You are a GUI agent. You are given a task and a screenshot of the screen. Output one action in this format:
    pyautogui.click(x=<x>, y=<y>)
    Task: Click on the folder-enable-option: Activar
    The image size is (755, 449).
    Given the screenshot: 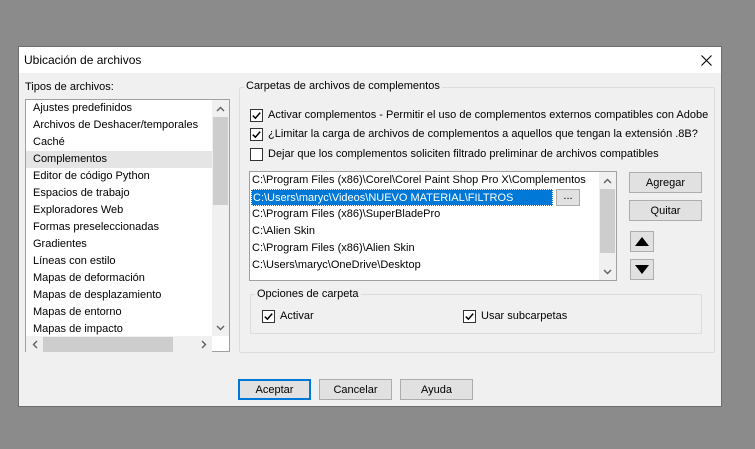 What is the action you would take?
    pyautogui.click(x=288, y=316)
    